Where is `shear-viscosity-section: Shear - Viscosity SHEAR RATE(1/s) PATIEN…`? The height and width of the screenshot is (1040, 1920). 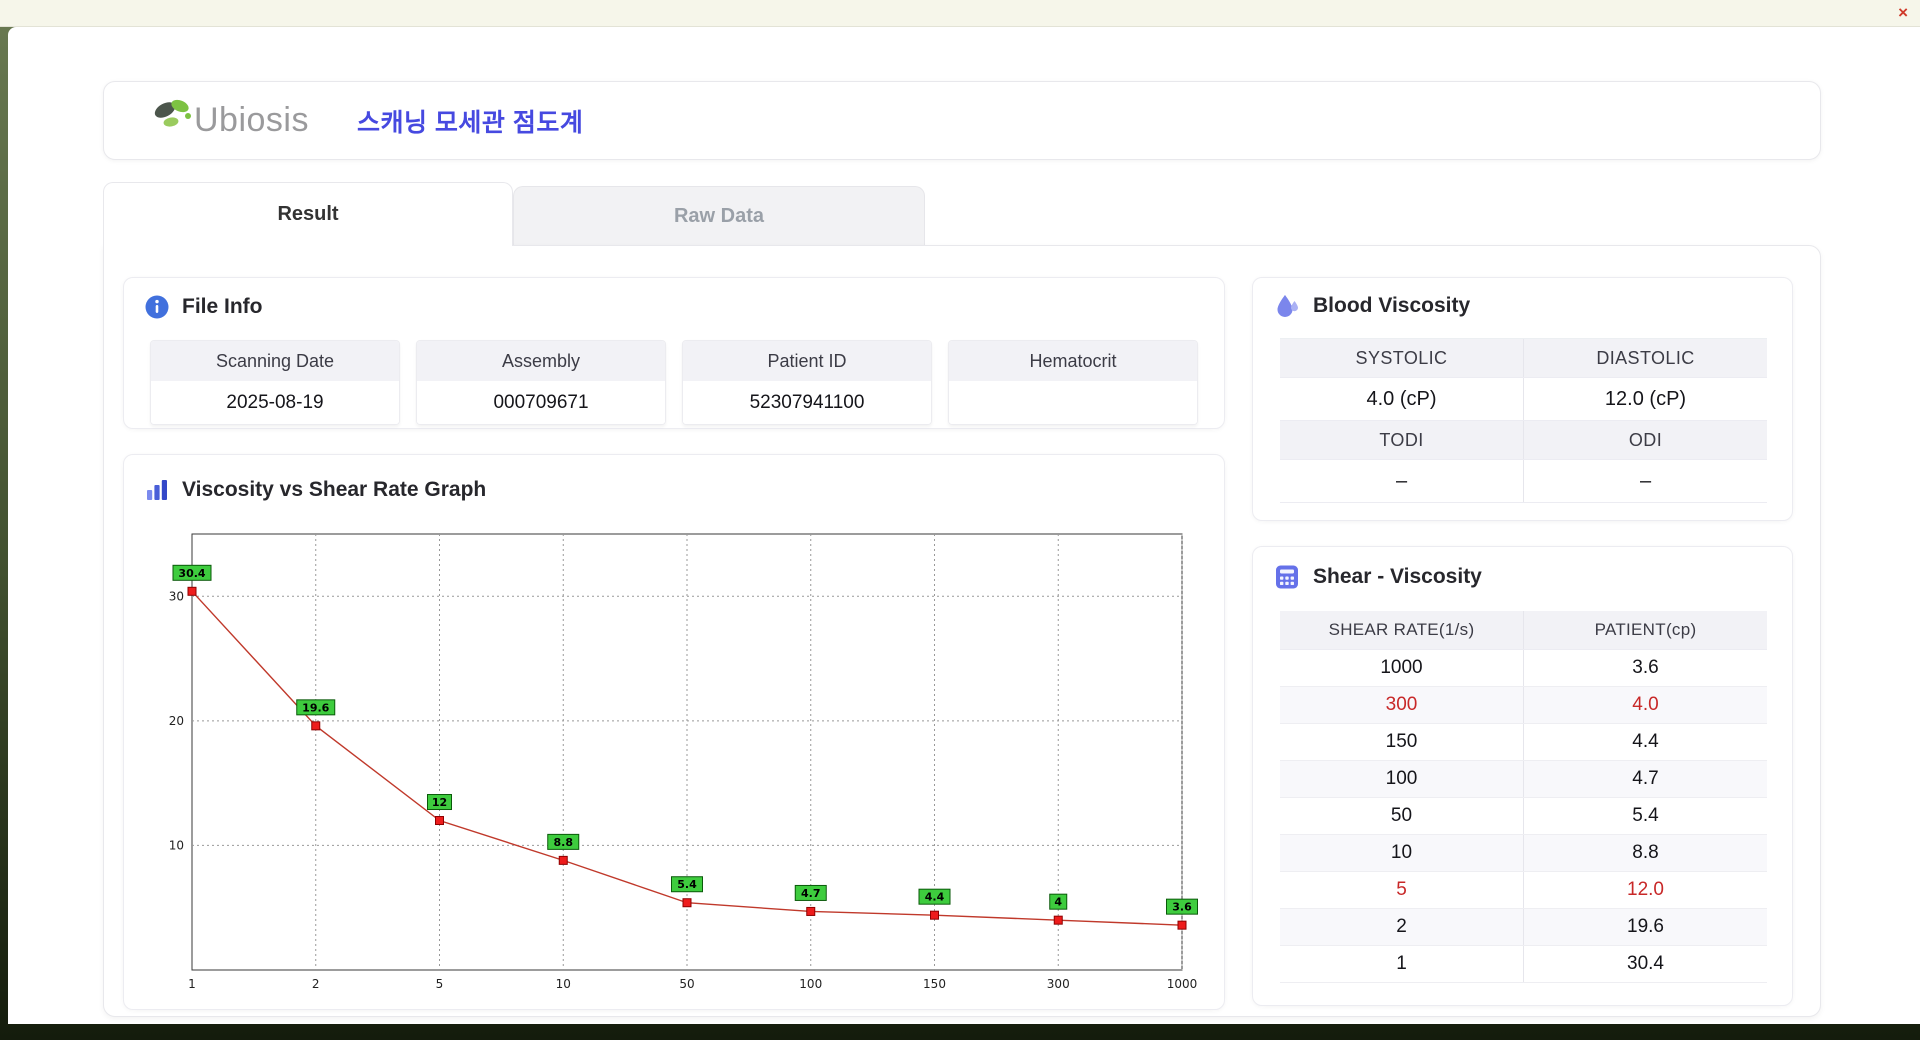 shear-viscosity-section: Shear - Viscosity SHEAR RATE(1/s) PATIEN… is located at coordinates (1522, 776).